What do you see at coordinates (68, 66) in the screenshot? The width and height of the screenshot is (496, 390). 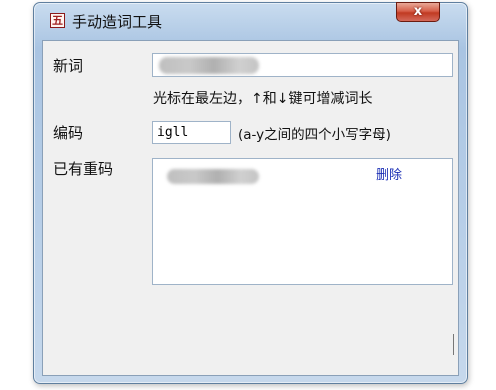 I see `new-word-label: 新词` at bounding box center [68, 66].